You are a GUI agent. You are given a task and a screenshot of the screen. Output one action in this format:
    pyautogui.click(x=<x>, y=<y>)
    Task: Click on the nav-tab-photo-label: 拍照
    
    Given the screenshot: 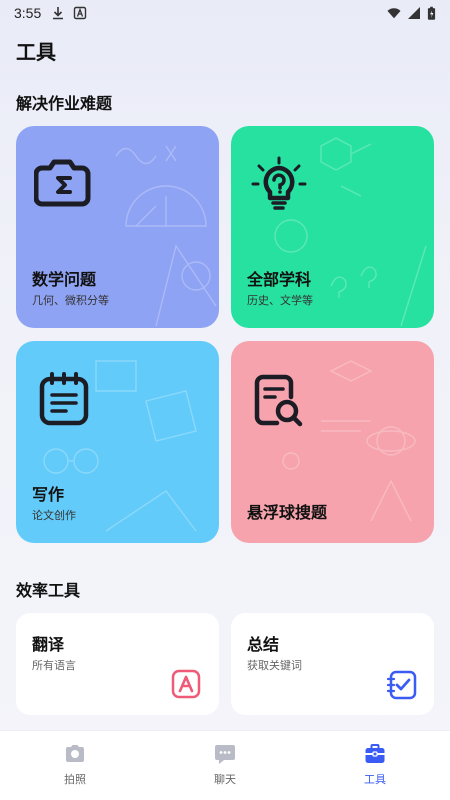 What is the action you would take?
    pyautogui.click(x=75, y=779)
    